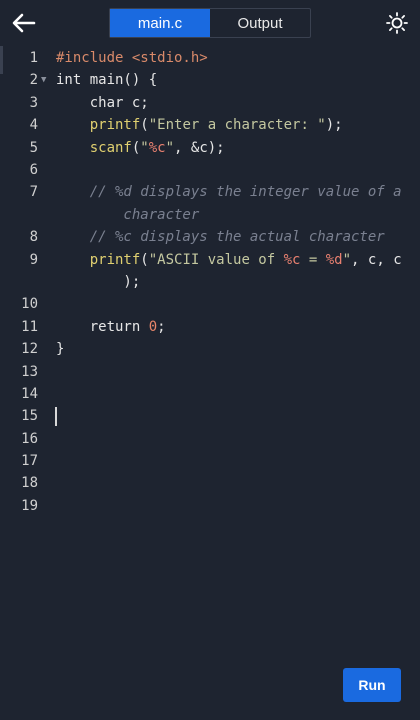  I want to click on line-number: 9, so click(33, 259).